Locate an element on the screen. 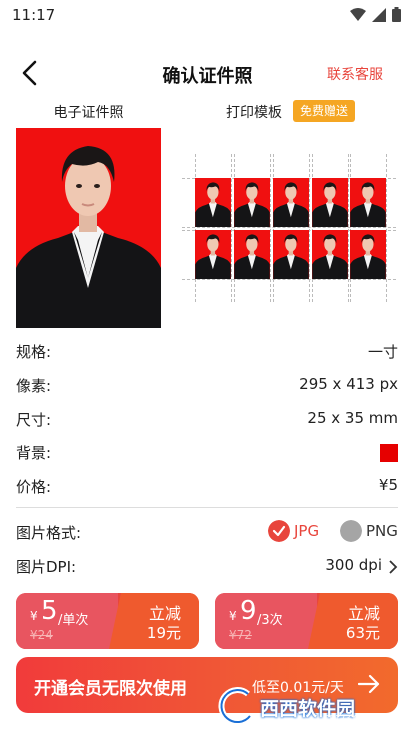 Image resolution: width=415 pixels, height=738 pixels. status-icons is located at coordinates (375, 14).